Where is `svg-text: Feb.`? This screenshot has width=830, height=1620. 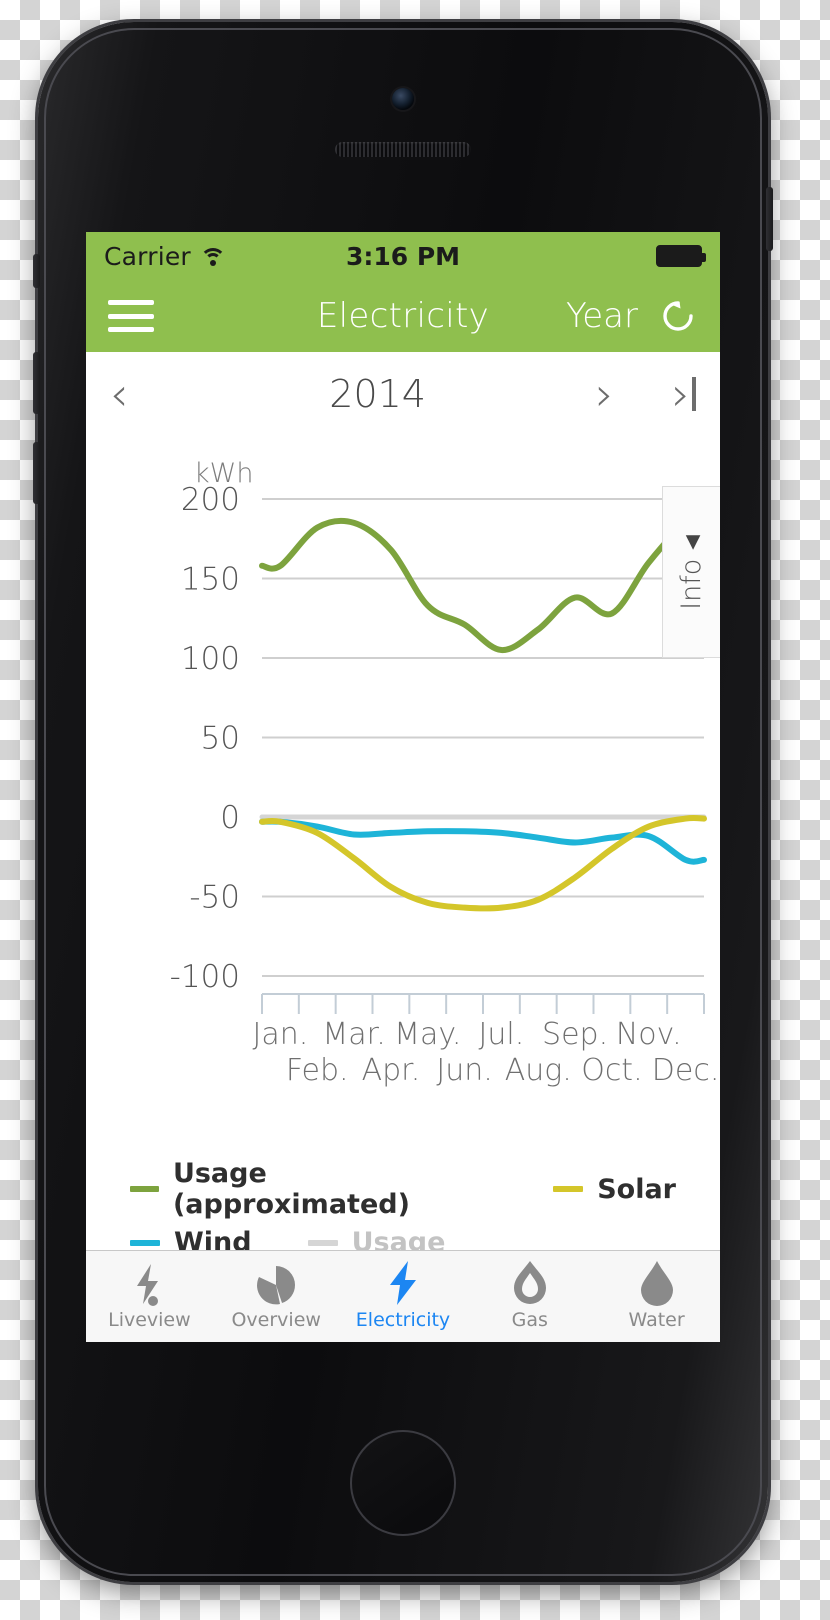 svg-text: Feb. is located at coordinates (317, 1070).